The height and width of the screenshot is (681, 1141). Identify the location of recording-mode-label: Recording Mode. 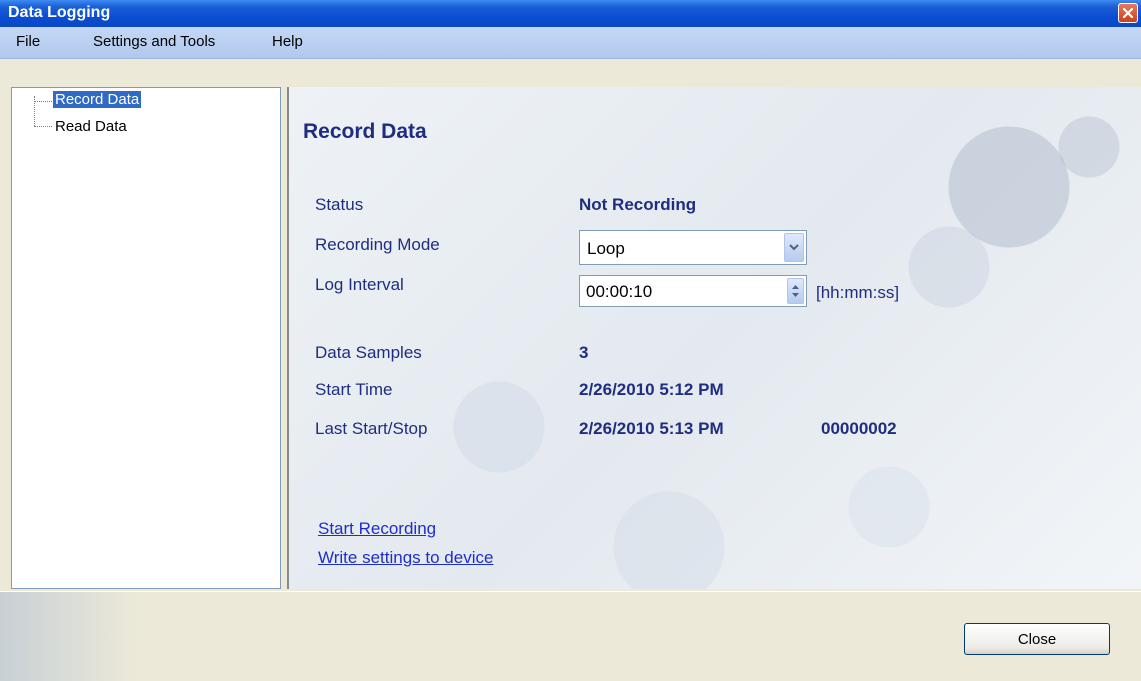
(377, 244).